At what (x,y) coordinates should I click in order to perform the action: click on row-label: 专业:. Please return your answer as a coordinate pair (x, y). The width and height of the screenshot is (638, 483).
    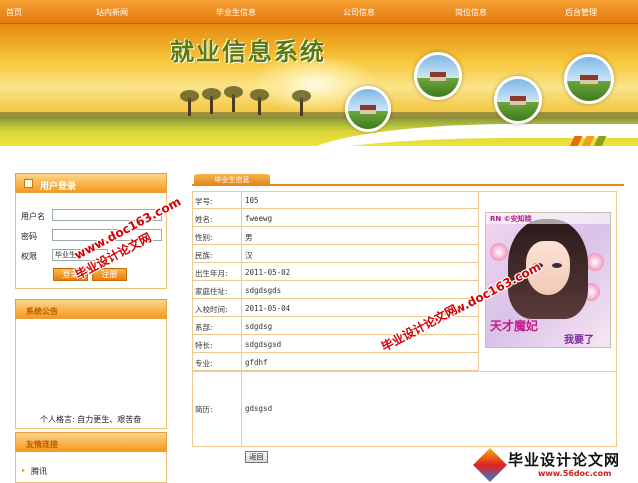
    Looking at the image, I should click on (204, 363).